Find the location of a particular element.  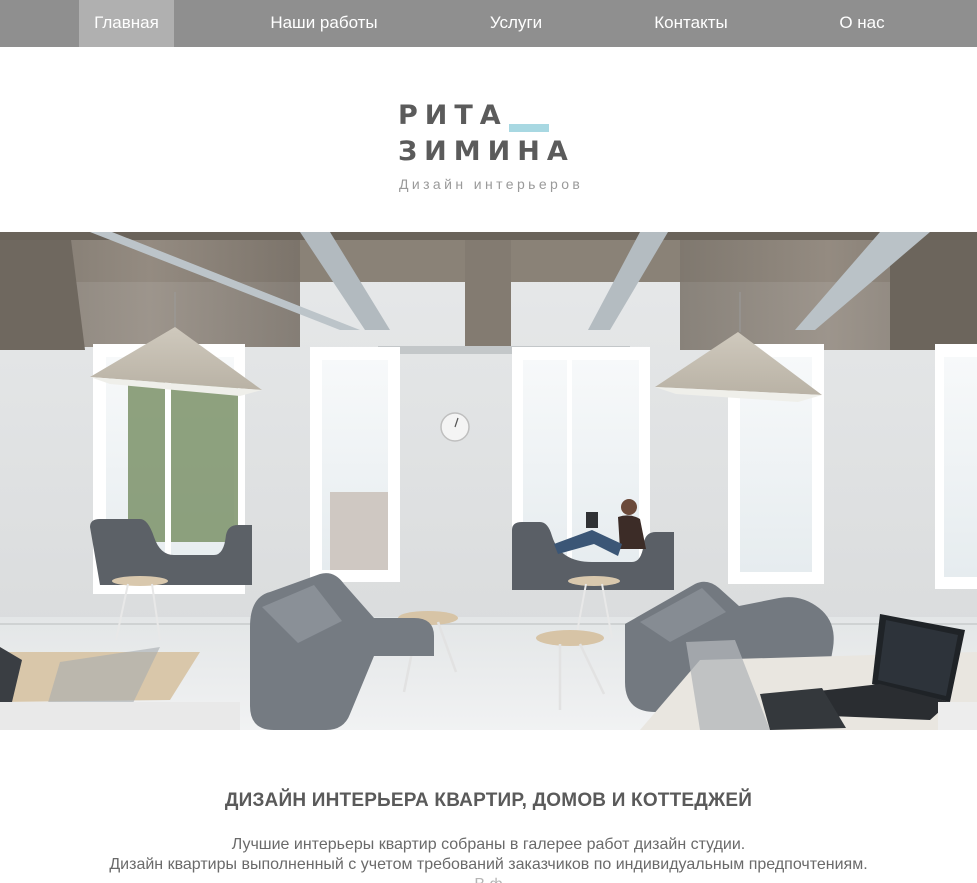

logo-subtitle: Дизайн интерьеров is located at coordinates (491, 184).